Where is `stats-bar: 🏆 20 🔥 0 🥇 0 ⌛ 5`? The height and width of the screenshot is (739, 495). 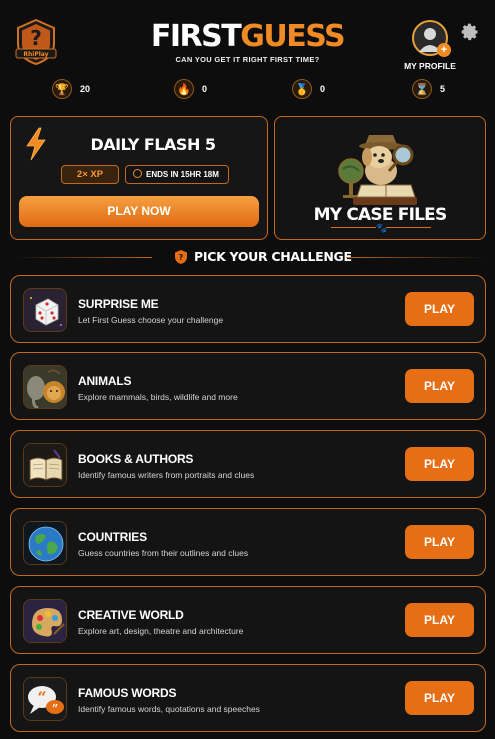 stats-bar: 🏆 20 🔥 0 🥇 0 ⌛ 5 is located at coordinates (247, 89).